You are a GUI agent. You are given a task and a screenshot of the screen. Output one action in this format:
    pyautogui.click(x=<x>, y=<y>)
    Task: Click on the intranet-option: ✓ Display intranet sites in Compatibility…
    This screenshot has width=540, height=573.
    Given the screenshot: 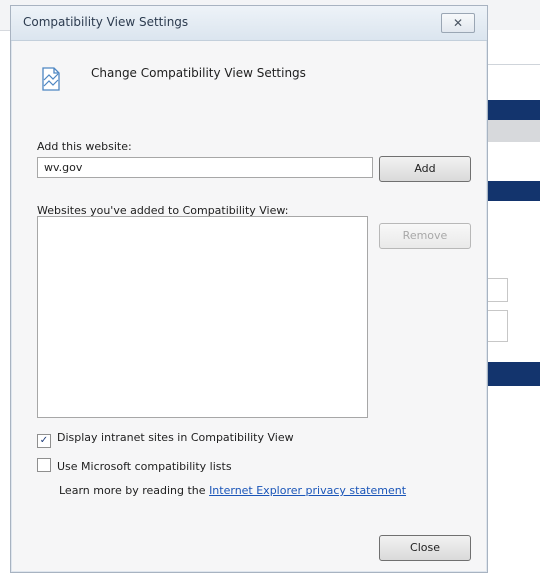 What is the action you would take?
    pyautogui.click(x=165, y=439)
    